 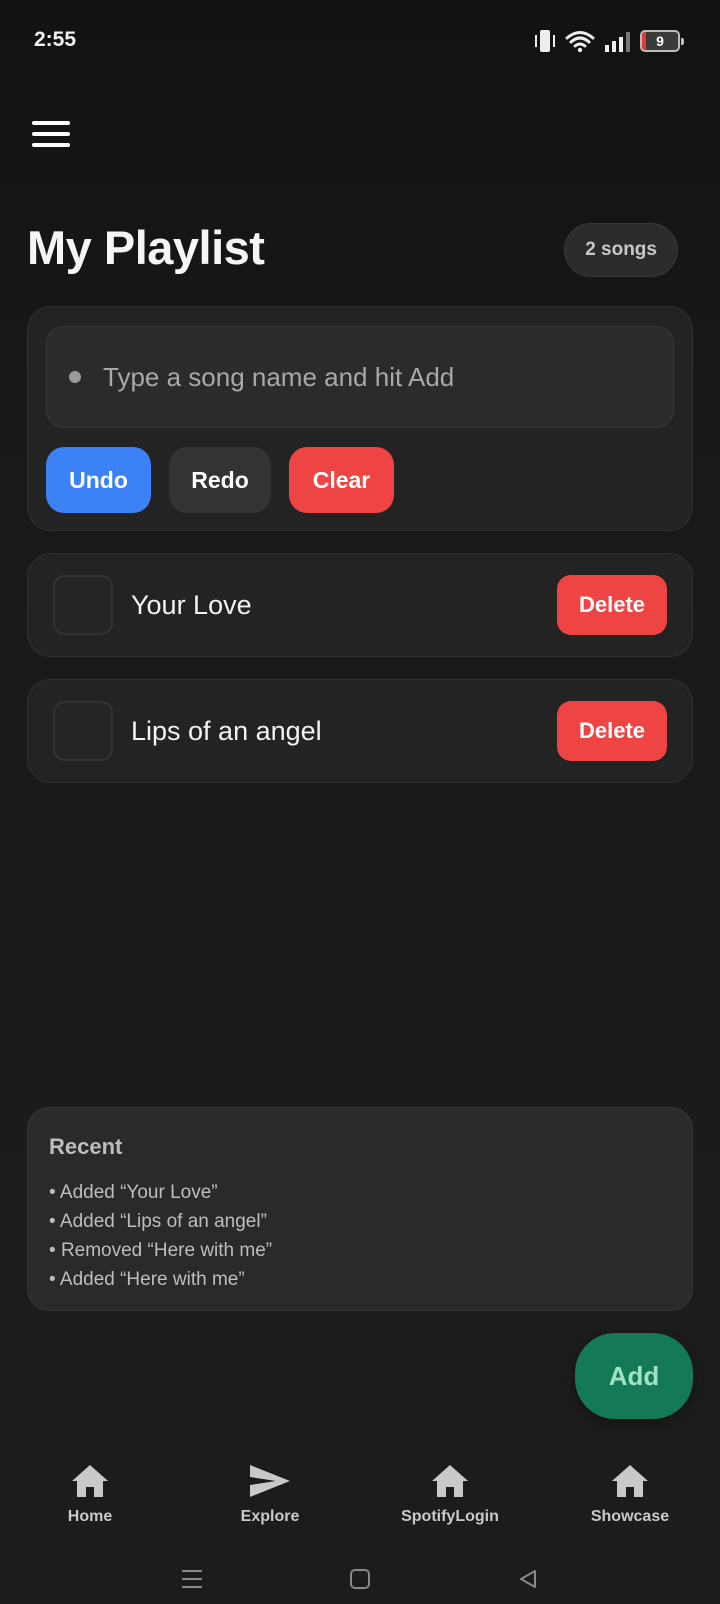 I want to click on back-triangle-icon, so click(x=528, y=1579).